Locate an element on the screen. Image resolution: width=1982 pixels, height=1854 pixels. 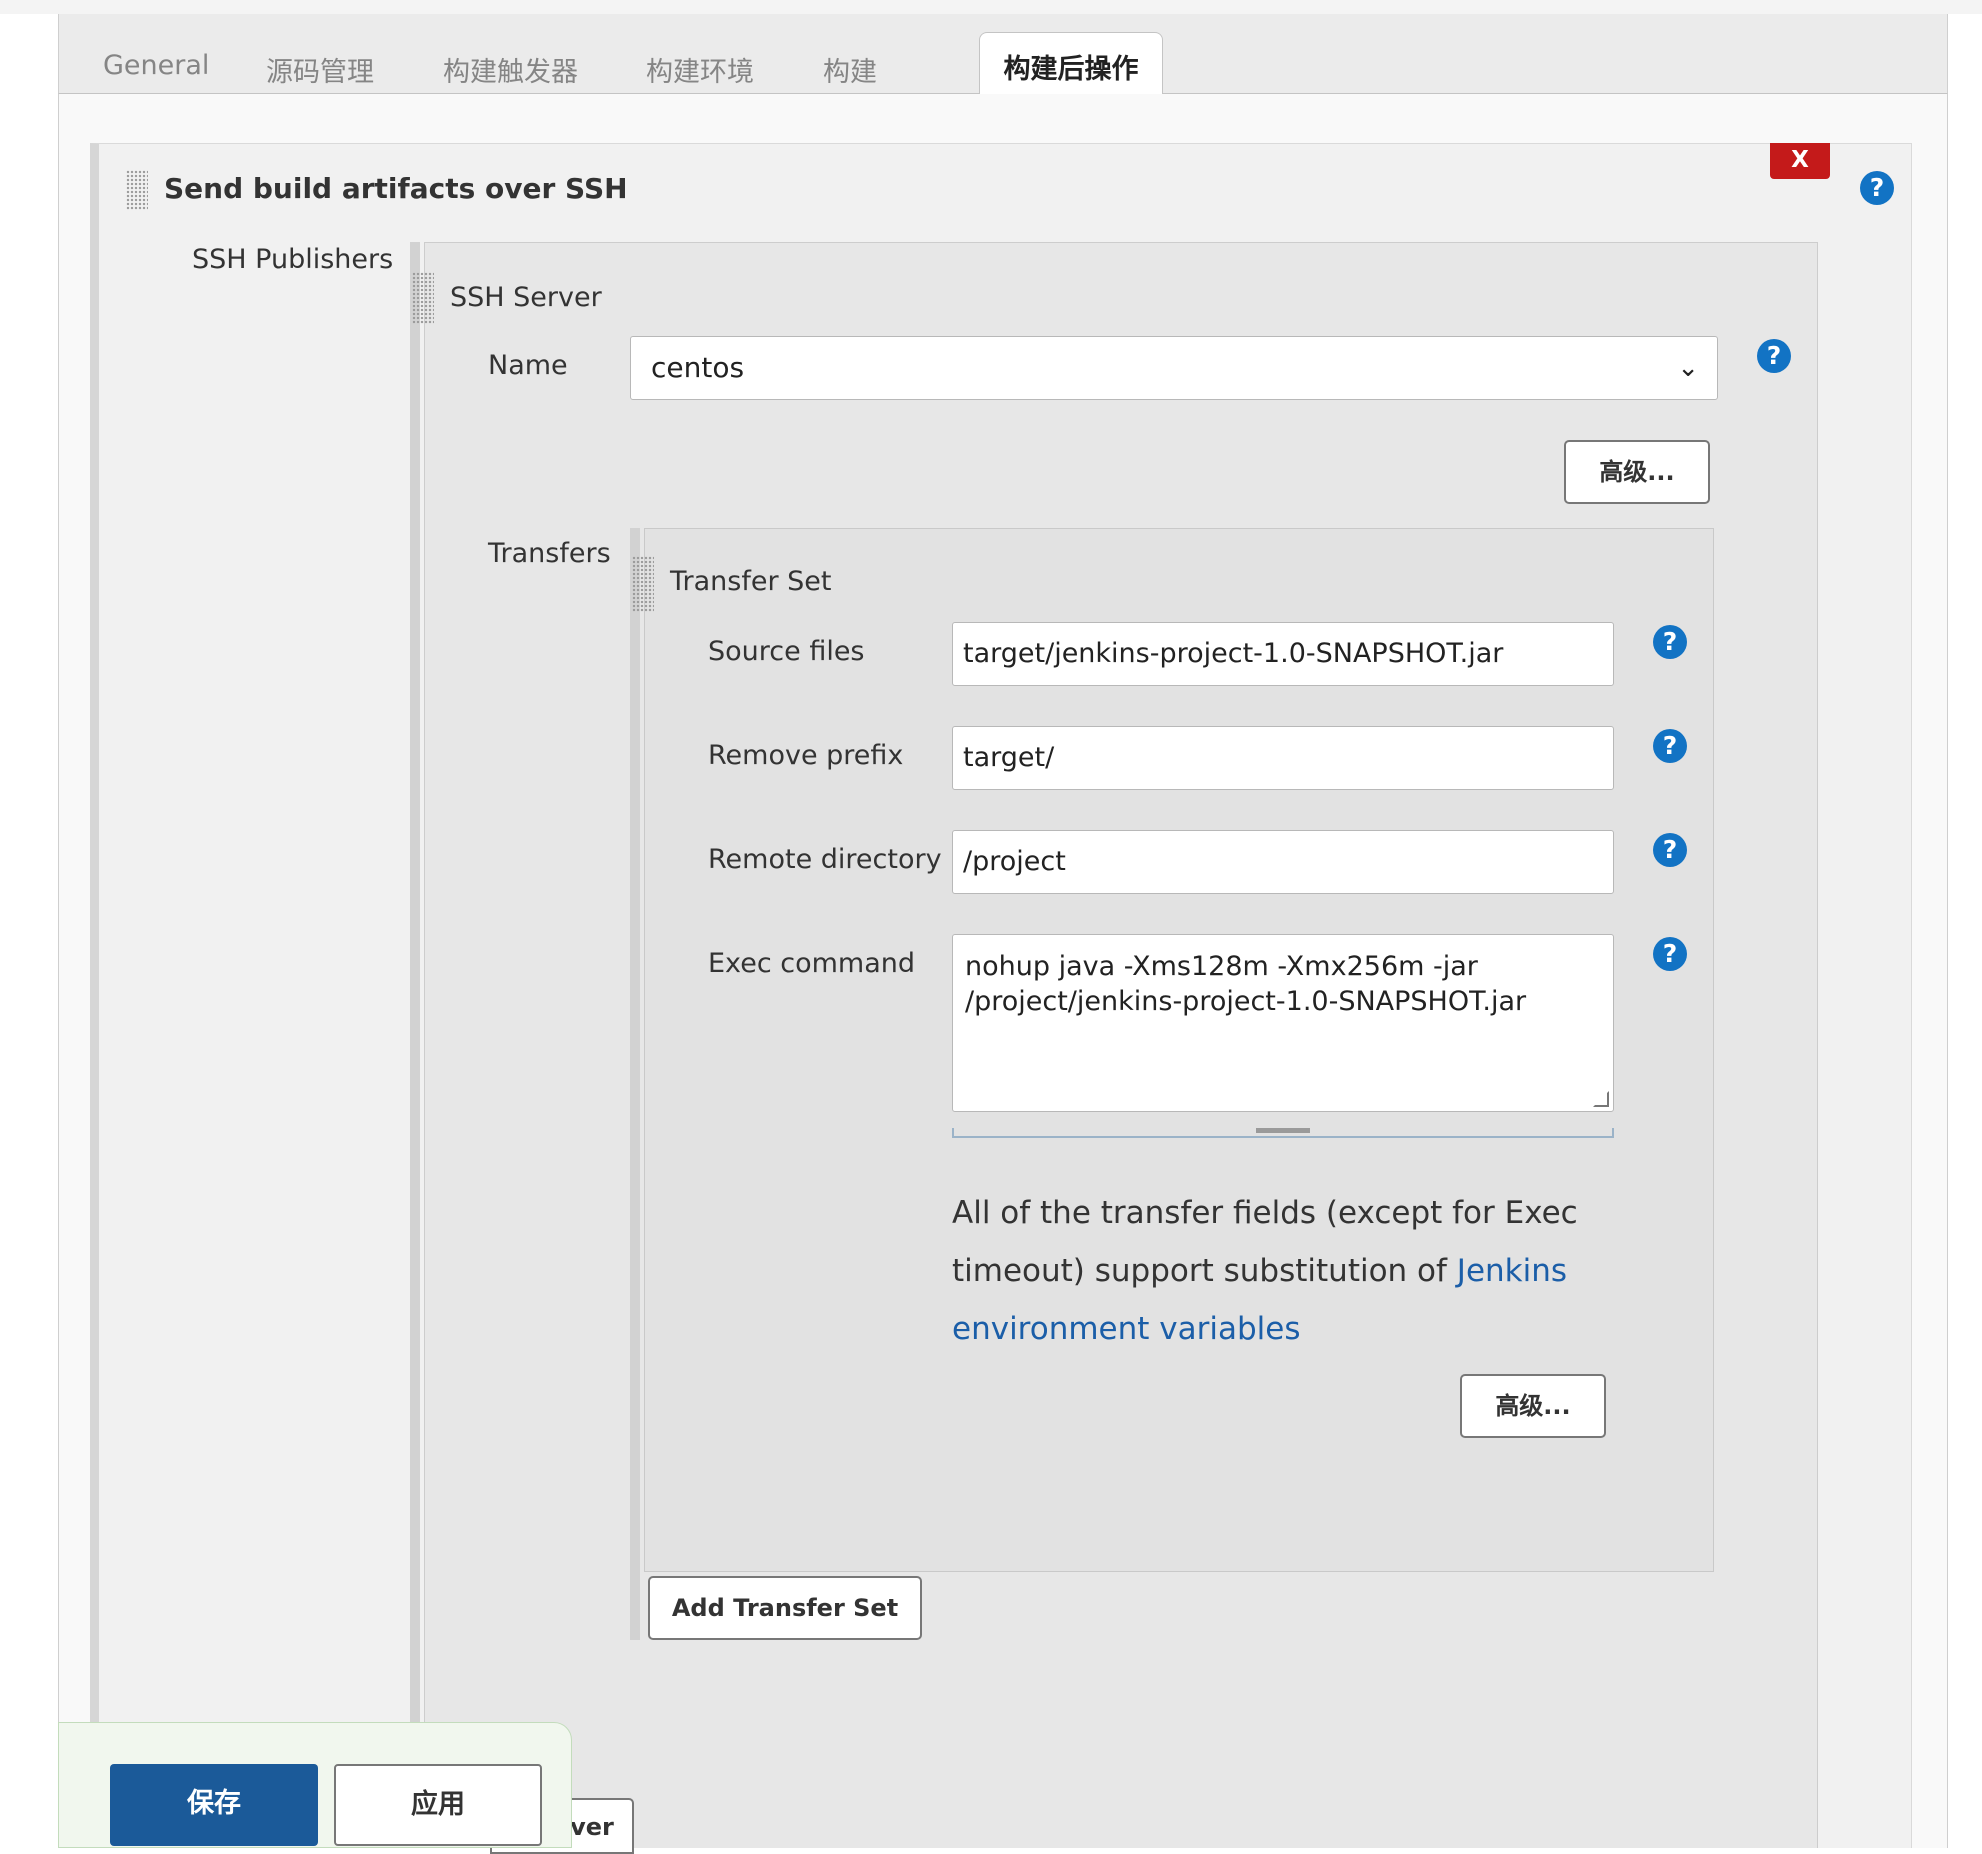
resize-handle-icon is located at coordinates (1601, 1099).